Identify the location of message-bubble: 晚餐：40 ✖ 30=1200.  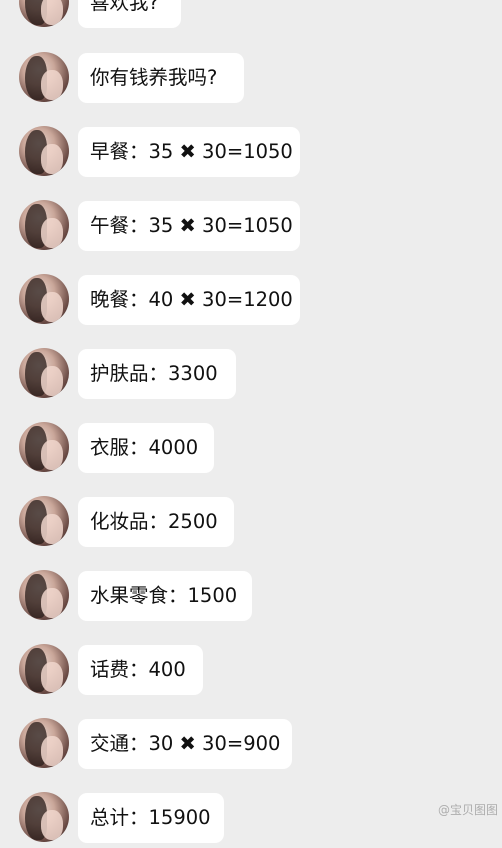
(189, 300).